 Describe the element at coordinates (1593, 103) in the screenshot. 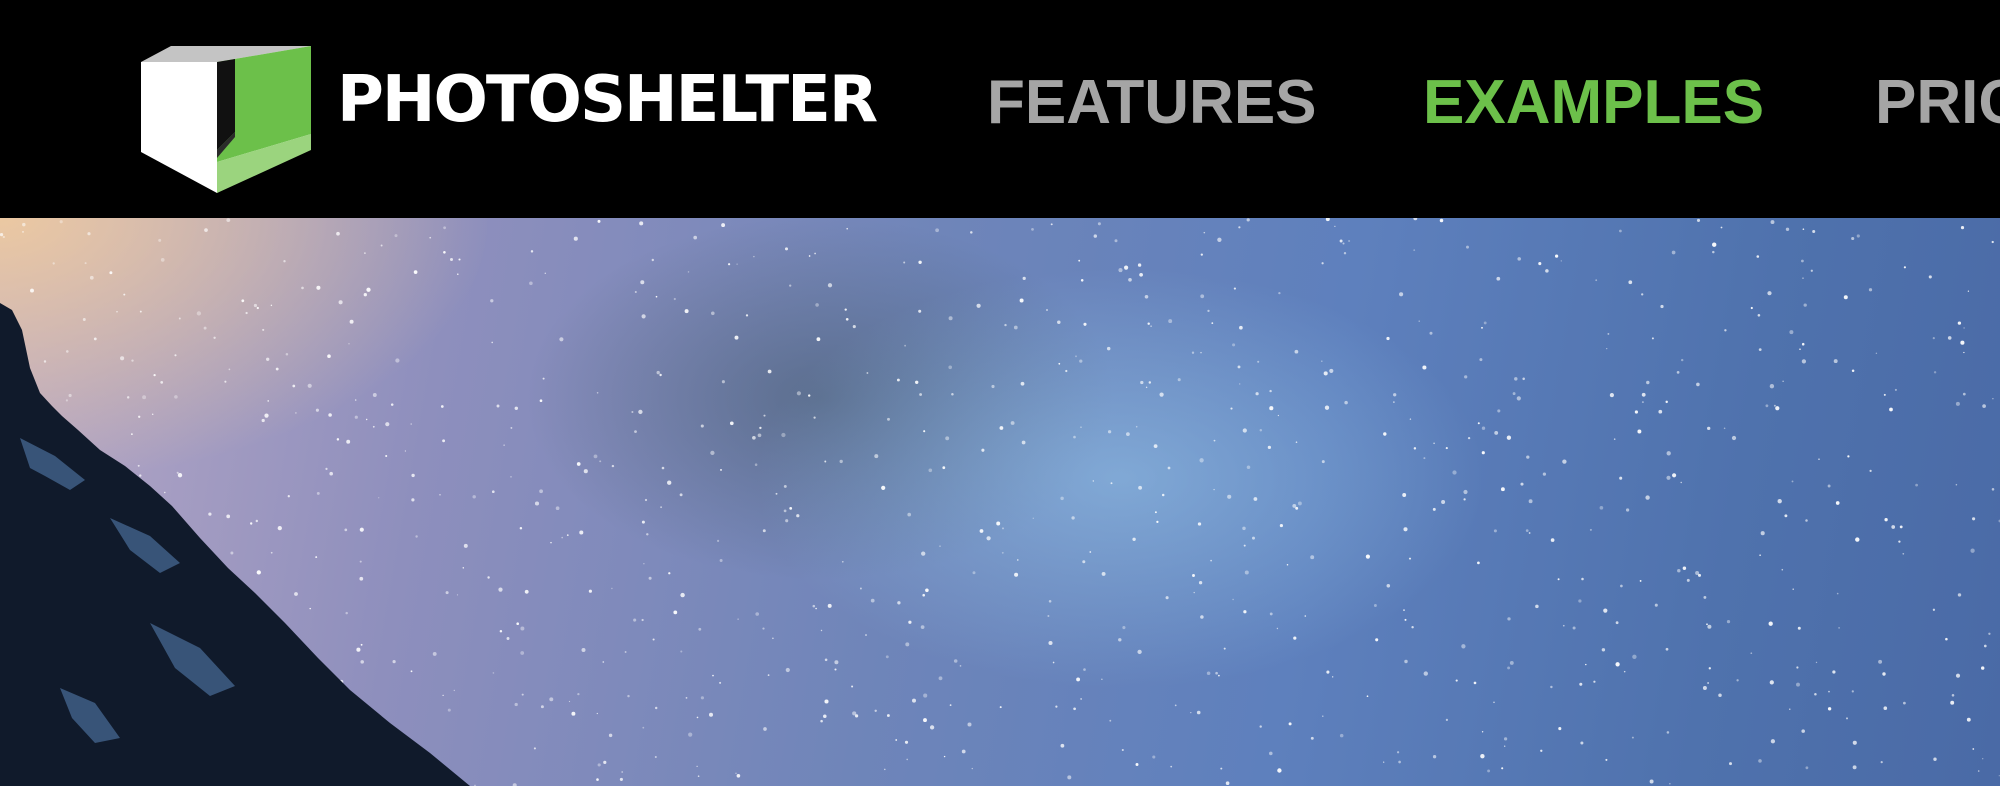

I see `nav-item-examples: EXAMPLES` at that location.